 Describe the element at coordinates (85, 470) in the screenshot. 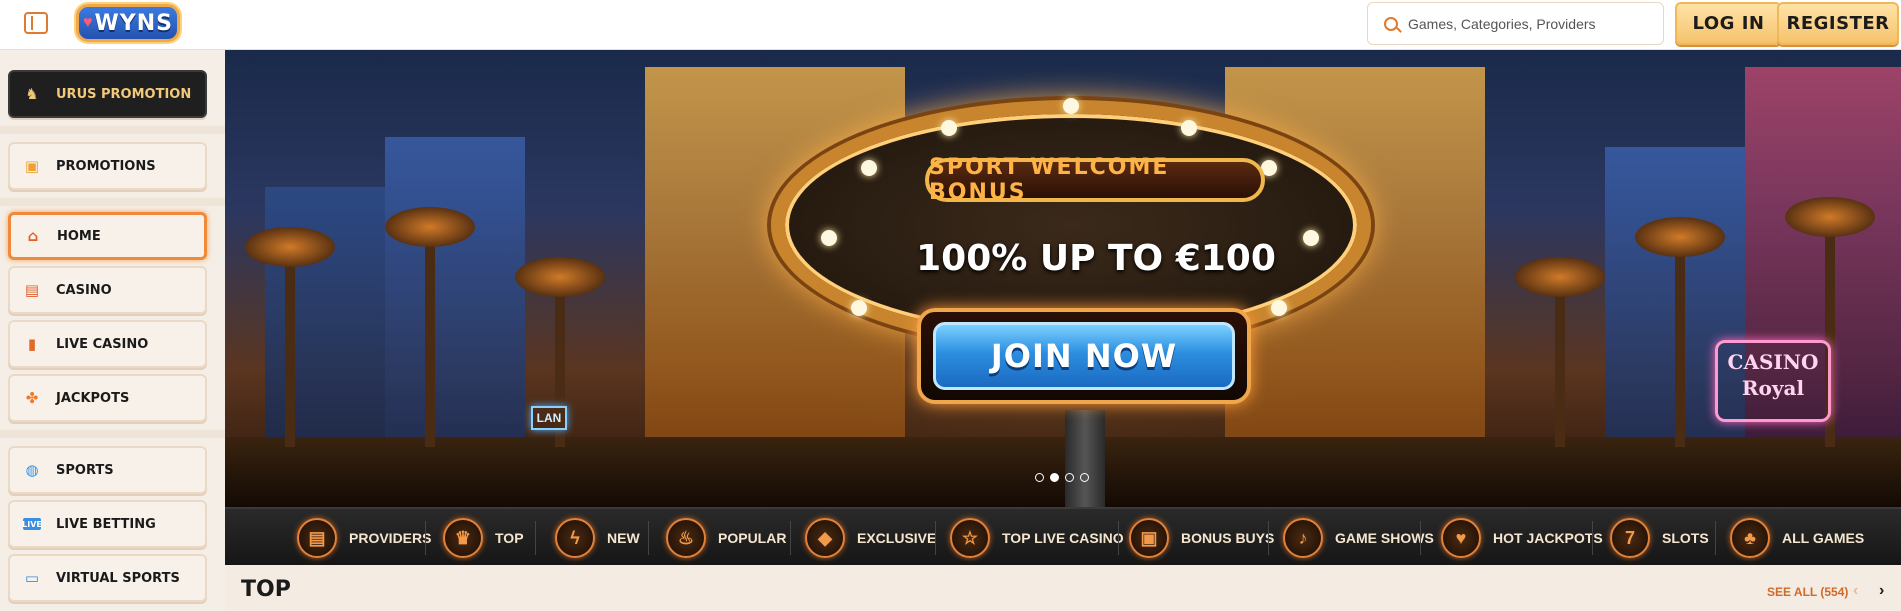

I see `sidebar-item-label: SPORTS` at that location.